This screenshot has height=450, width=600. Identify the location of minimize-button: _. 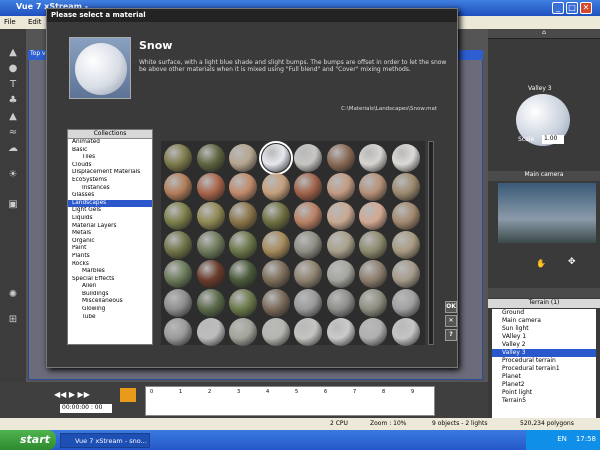
(558, 8).